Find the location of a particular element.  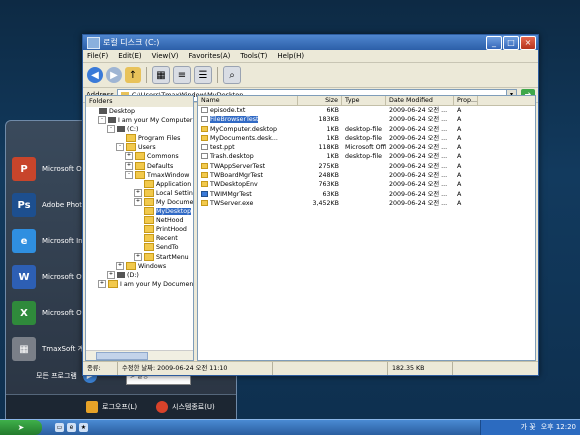

logoff-button: 로그오프(L) is located at coordinates (111, 407).